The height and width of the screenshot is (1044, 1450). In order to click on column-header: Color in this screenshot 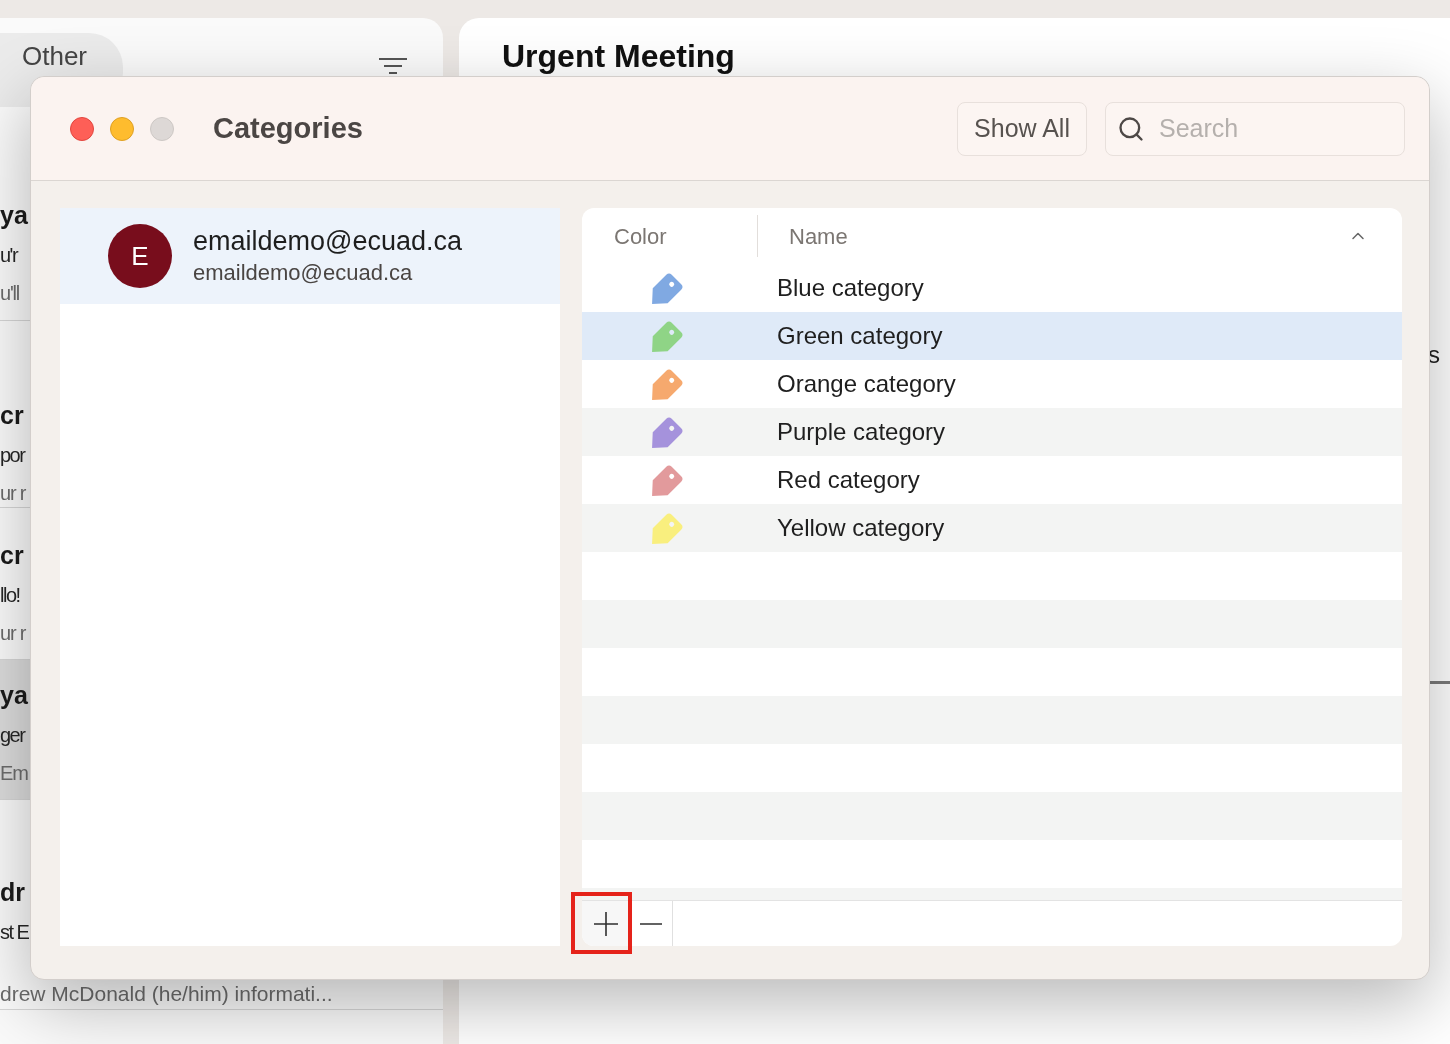, I will do `click(669, 236)`.